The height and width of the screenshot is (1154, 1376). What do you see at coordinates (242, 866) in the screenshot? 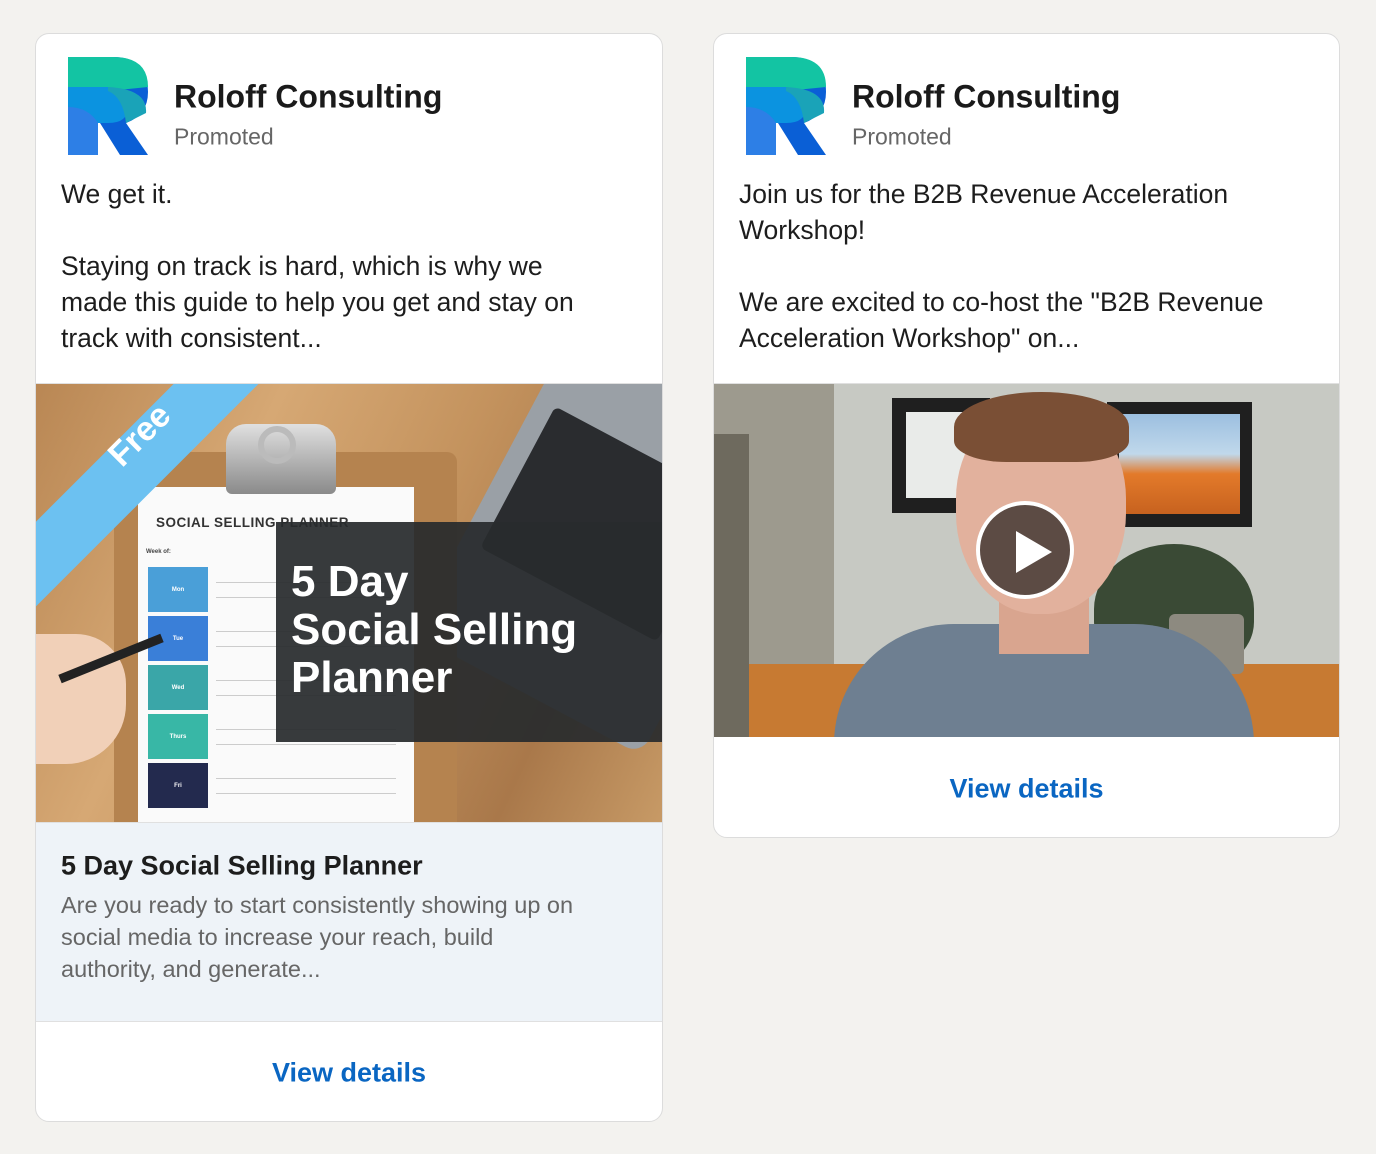
I see `link-title: 5 Day Social Selling Planner` at bounding box center [242, 866].